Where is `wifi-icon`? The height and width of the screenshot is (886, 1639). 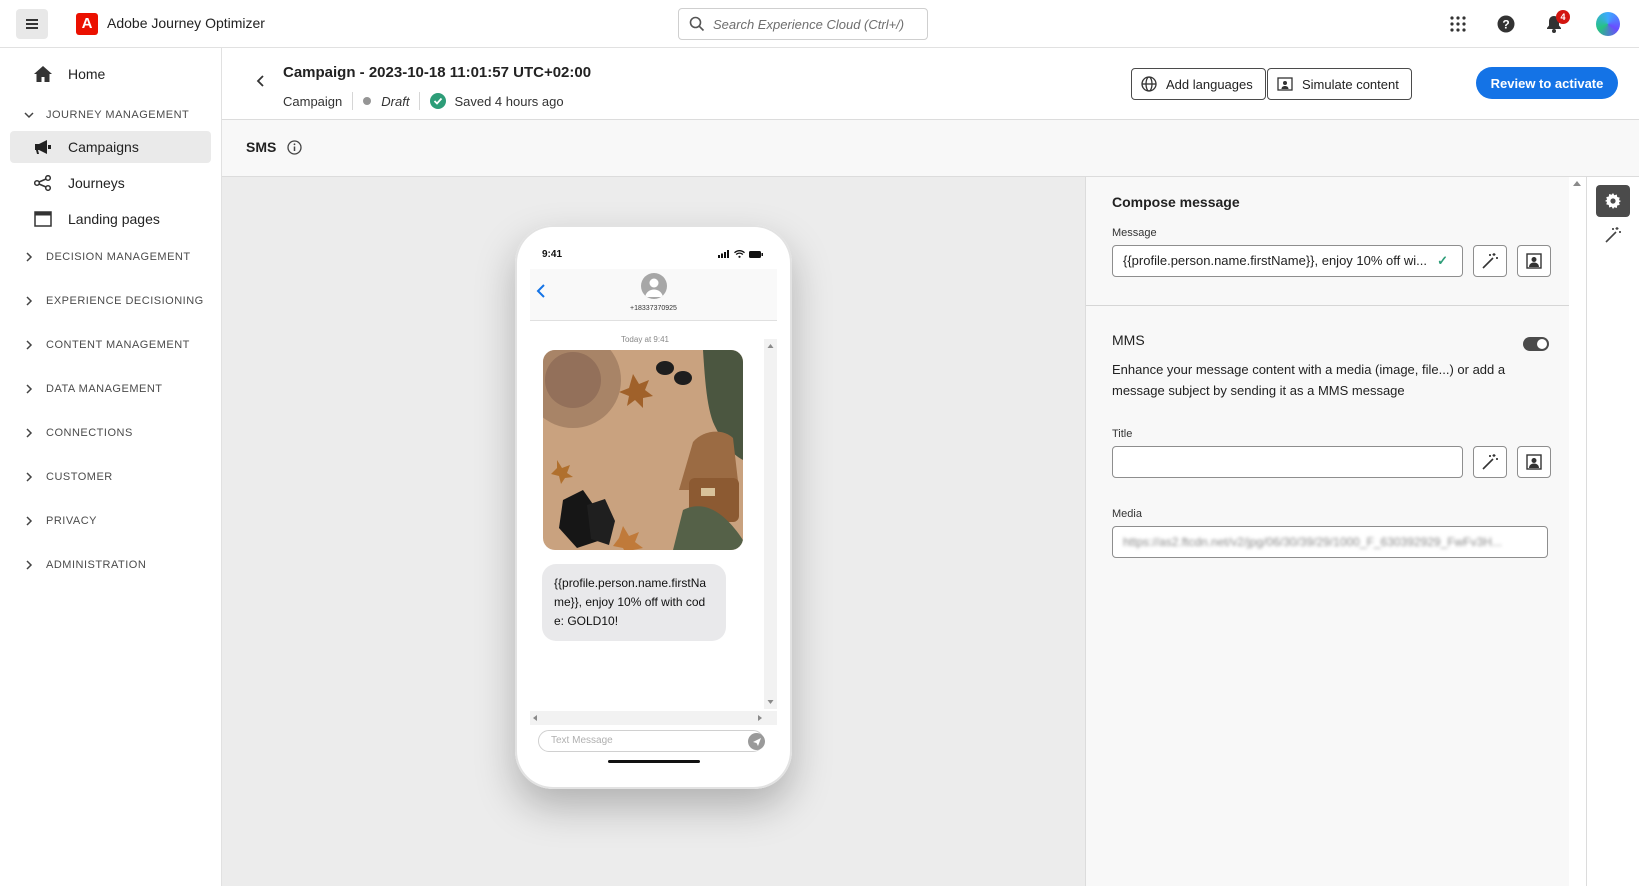 wifi-icon is located at coordinates (739, 254).